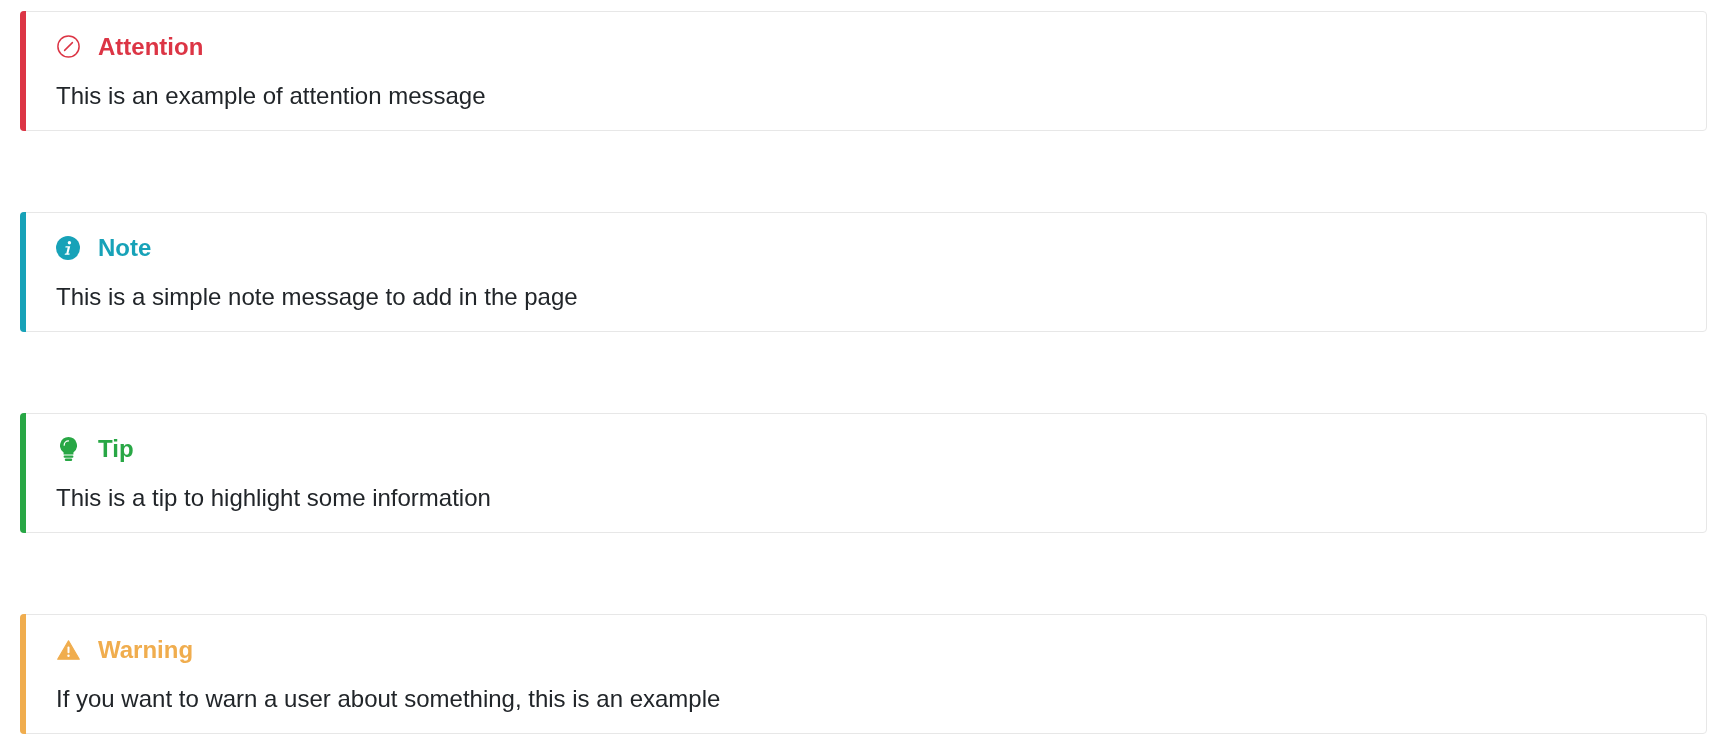 Image resolution: width=1728 pixels, height=749 pixels. What do you see at coordinates (116, 448) in the screenshot?
I see `callout-title: Tip` at bounding box center [116, 448].